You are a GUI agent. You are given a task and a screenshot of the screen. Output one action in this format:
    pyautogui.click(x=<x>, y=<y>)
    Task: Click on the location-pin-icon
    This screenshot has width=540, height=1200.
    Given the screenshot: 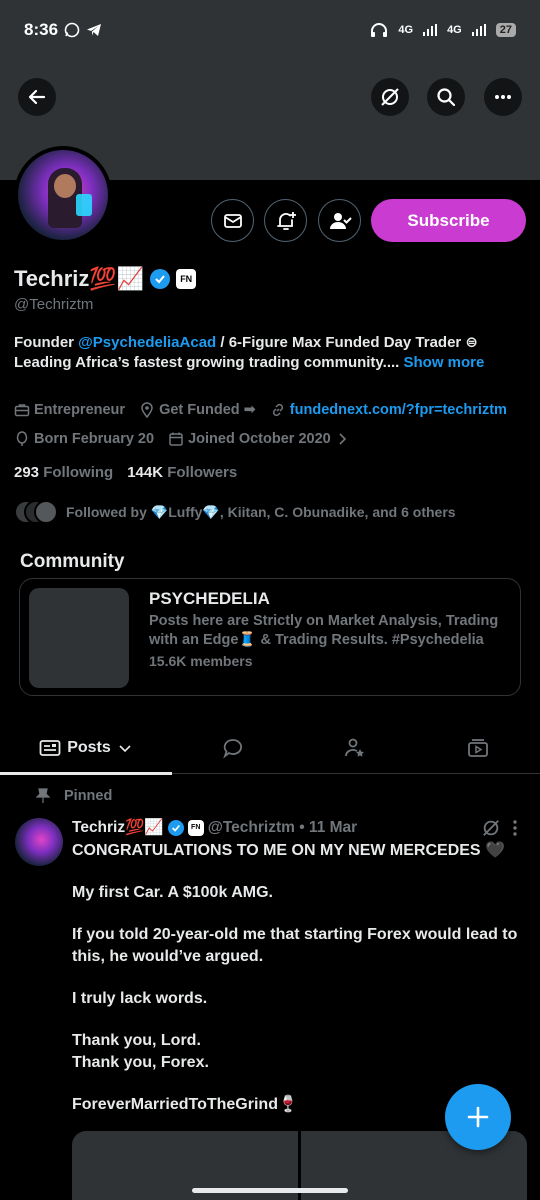 What is the action you would take?
    pyautogui.click(x=147, y=410)
    